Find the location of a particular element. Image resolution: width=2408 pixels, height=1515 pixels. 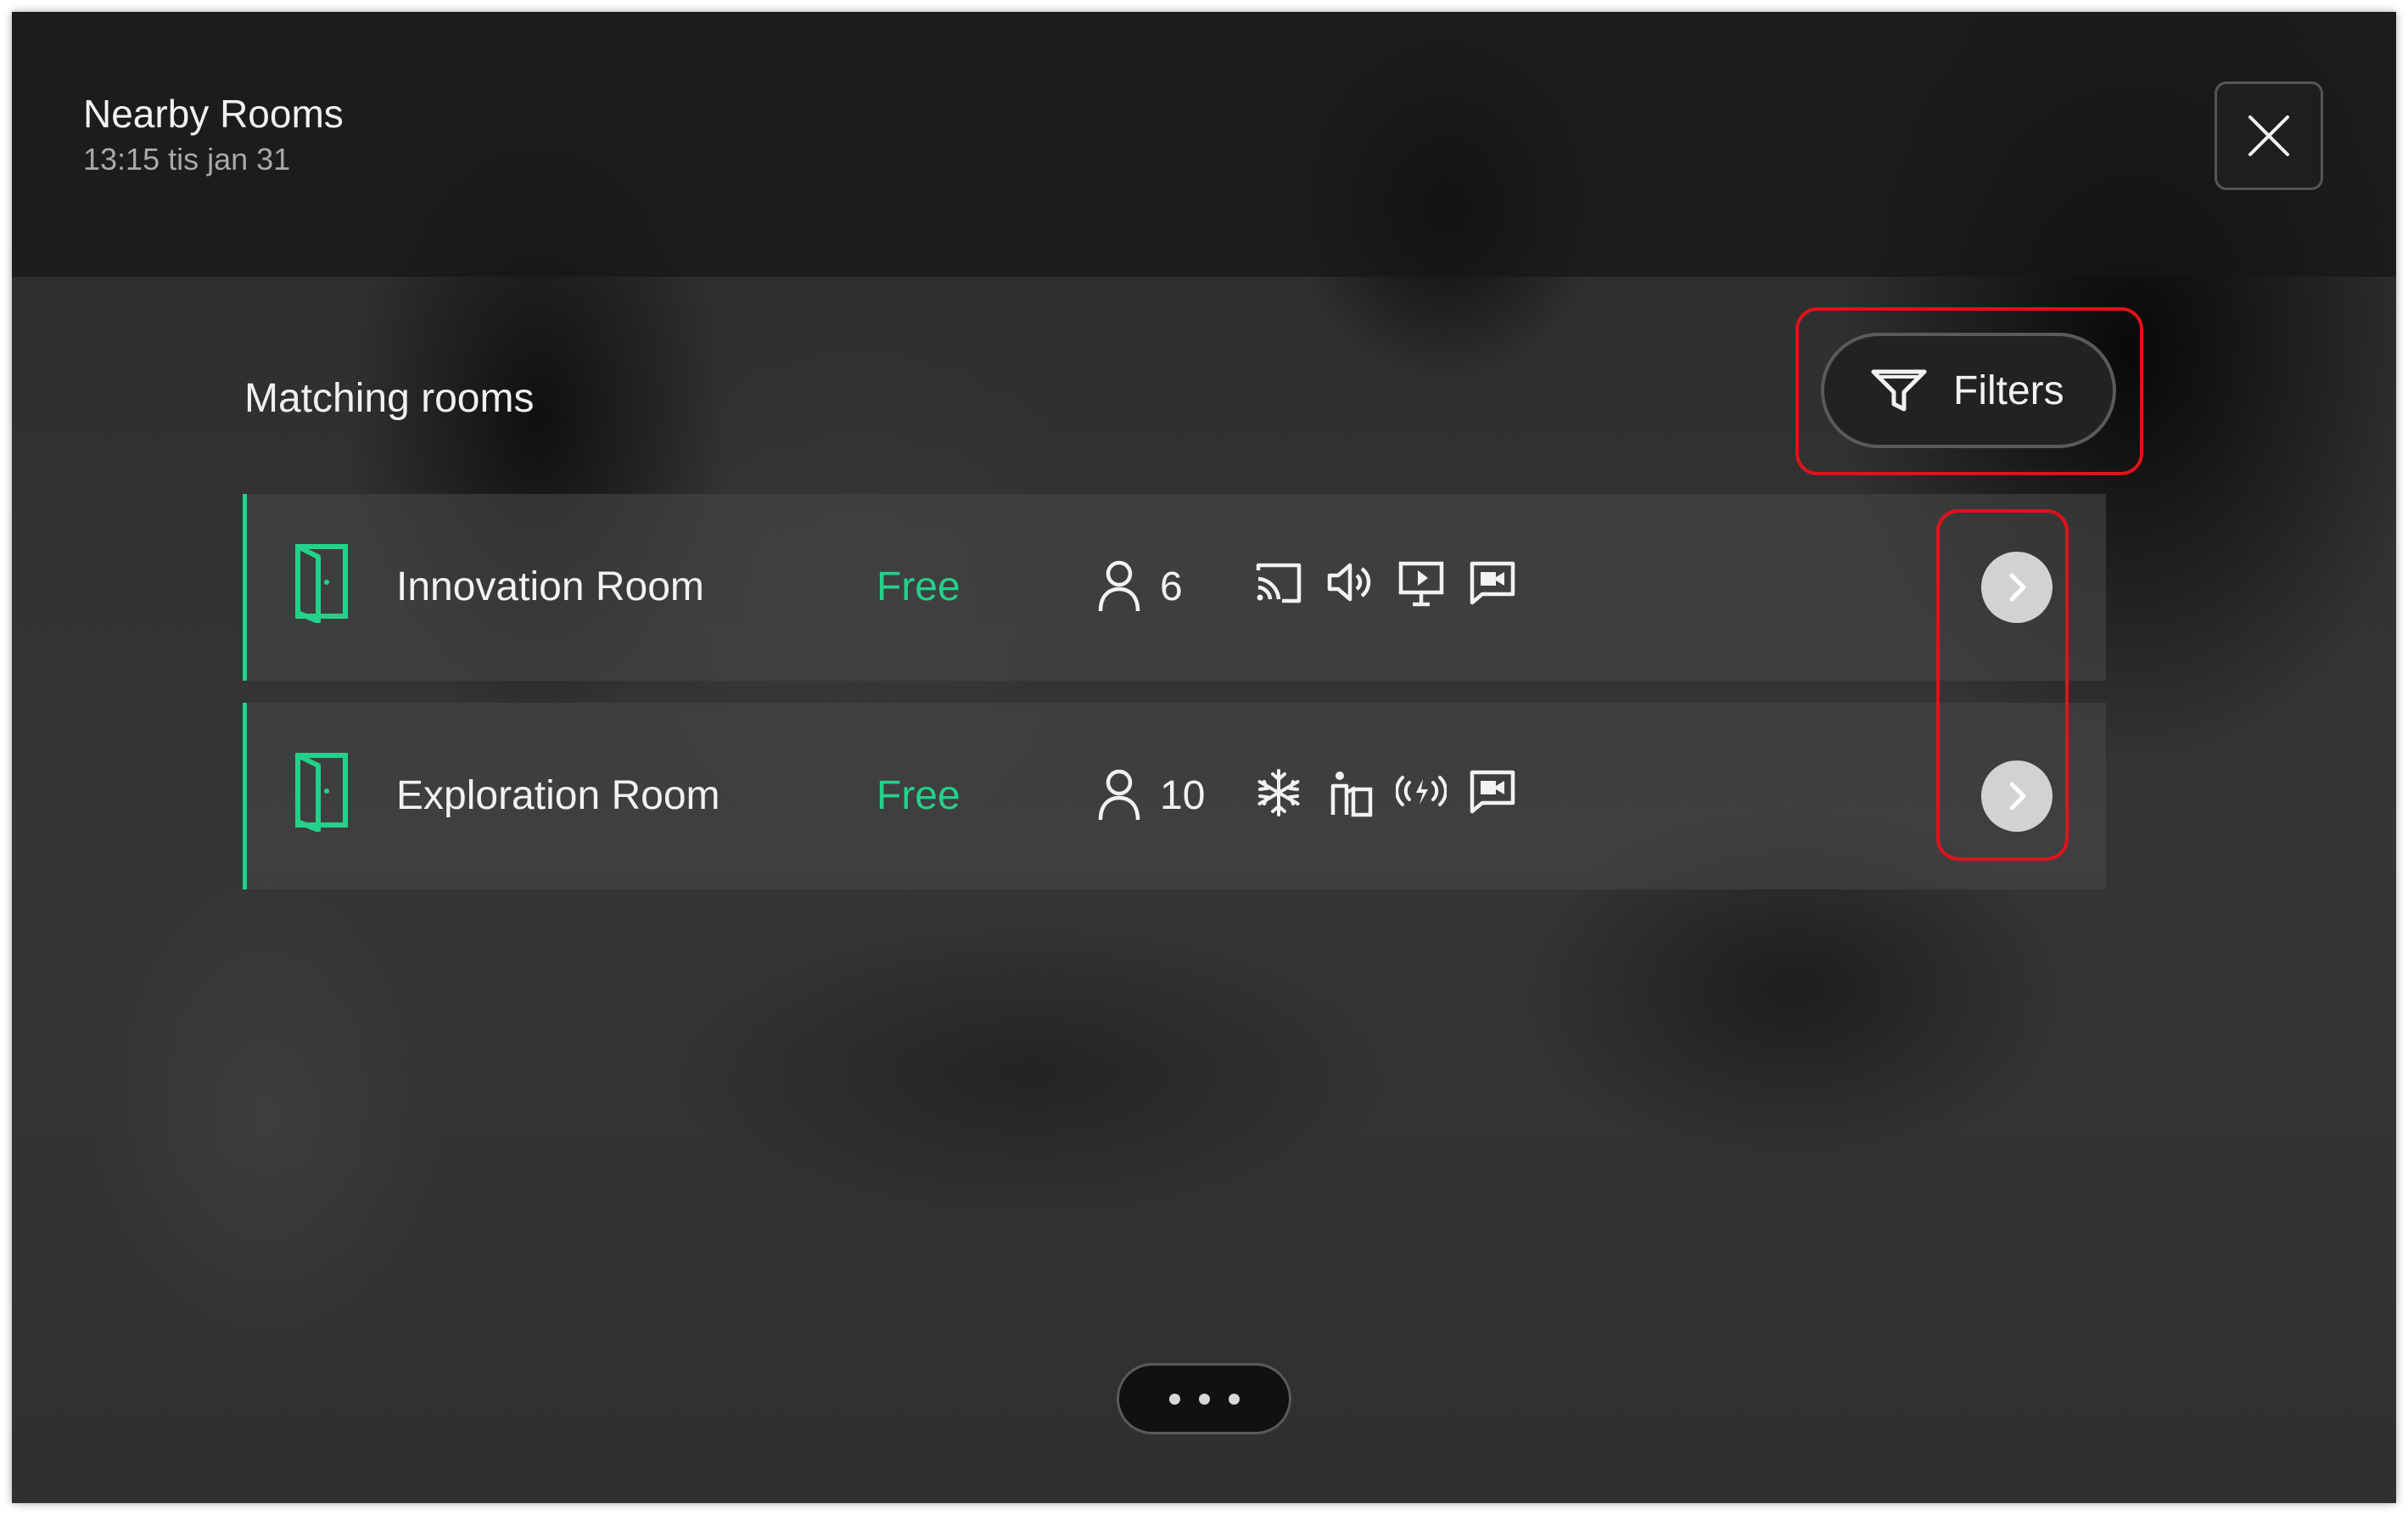

filter-funnel-icon is located at coordinates (1899, 390).